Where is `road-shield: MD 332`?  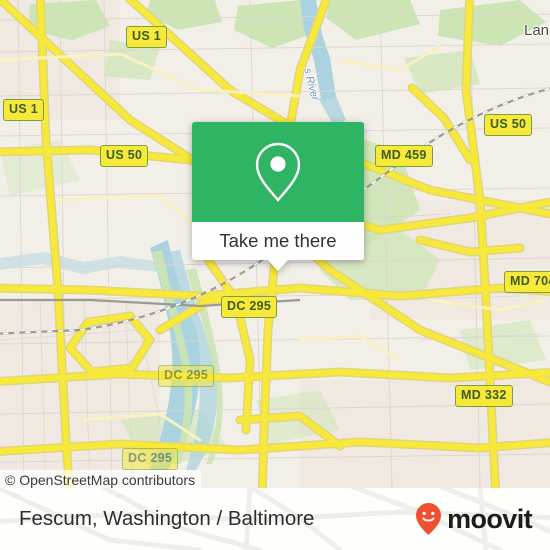 road-shield: MD 332 is located at coordinates (484, 396).